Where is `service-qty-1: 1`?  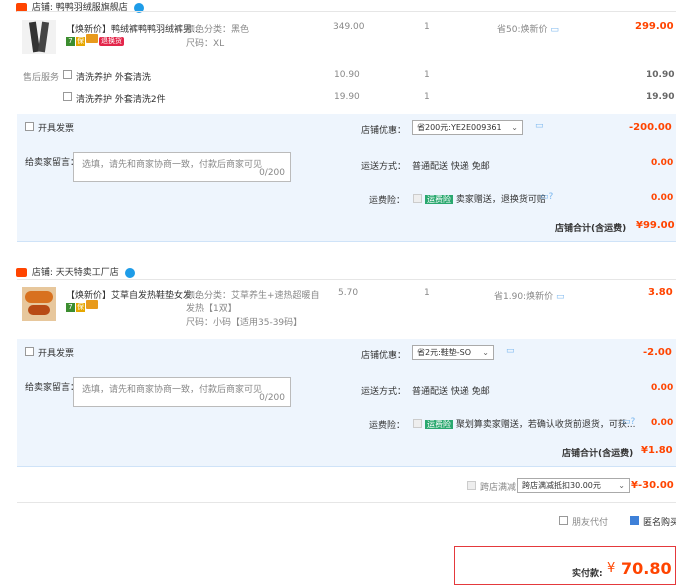
service-qty-1: 1 is located at coordinates (427, 75).